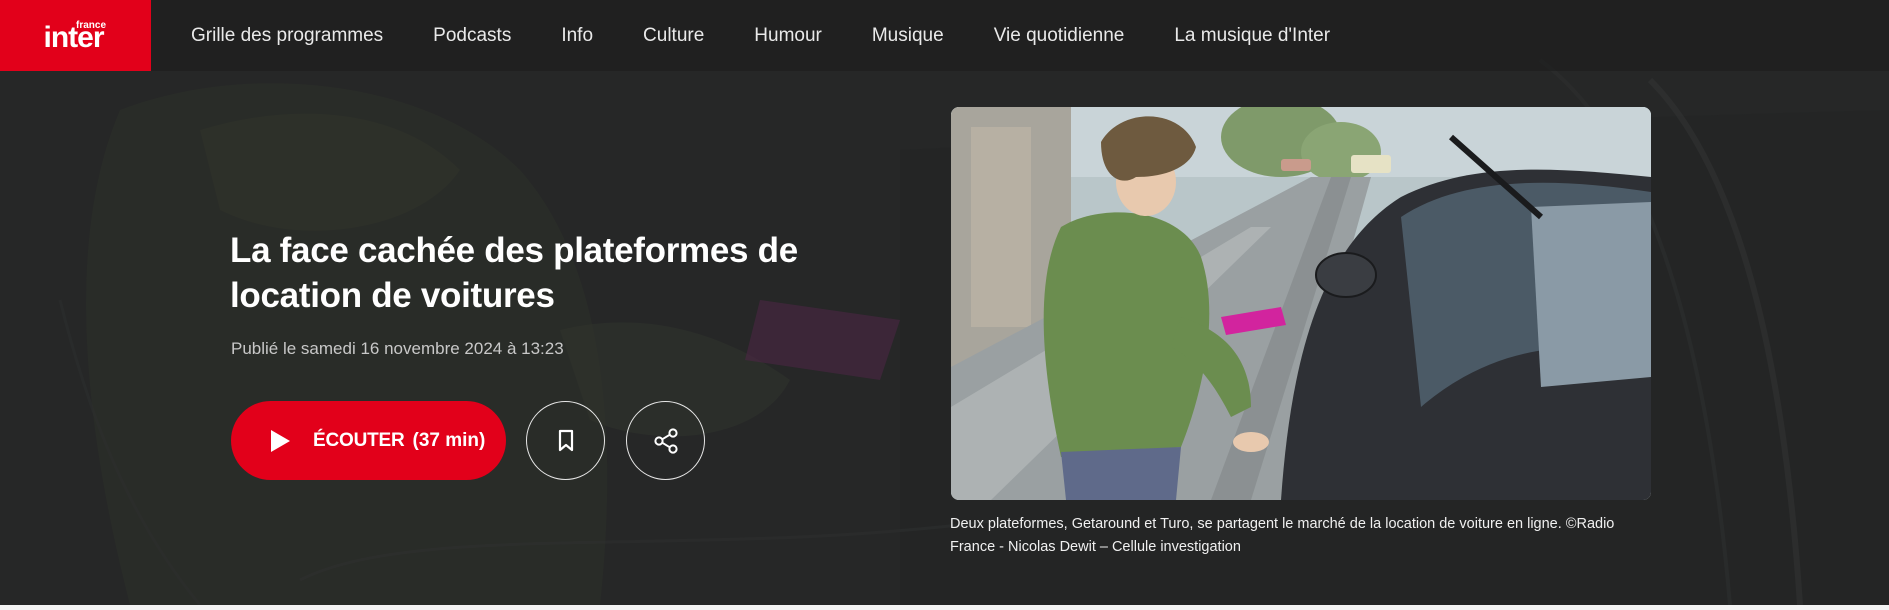  What do you see at coordinates (287, 36) in the screenshot?
I see `nav-item-grille-des-programmes: Grille des programmes` at bounding box center [287, 36].